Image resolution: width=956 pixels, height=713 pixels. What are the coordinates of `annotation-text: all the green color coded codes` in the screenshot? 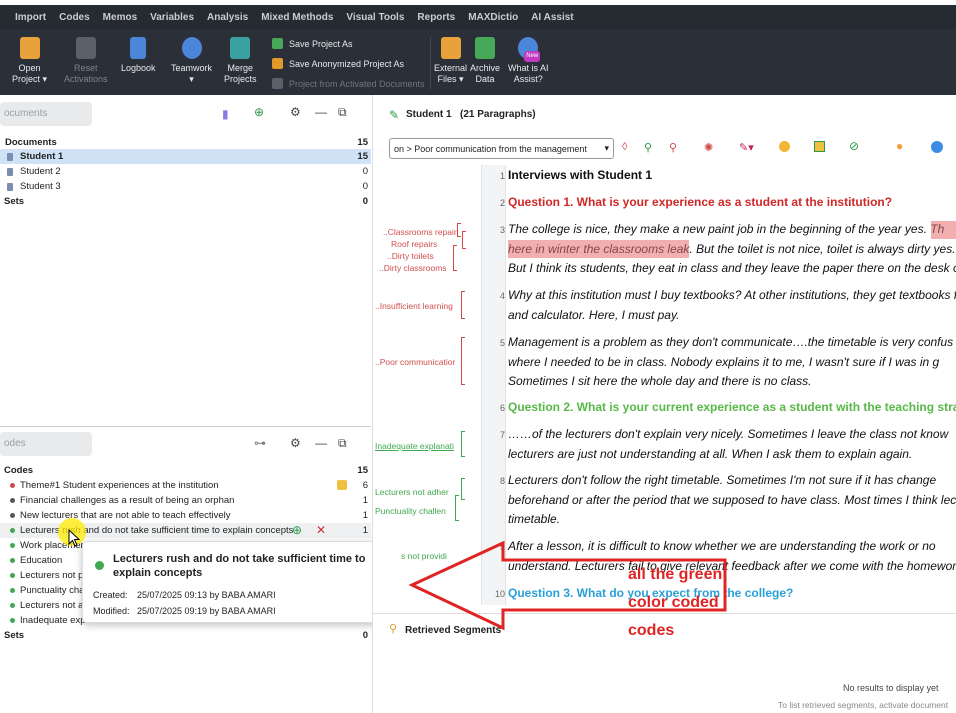 It's located at (675, 603).